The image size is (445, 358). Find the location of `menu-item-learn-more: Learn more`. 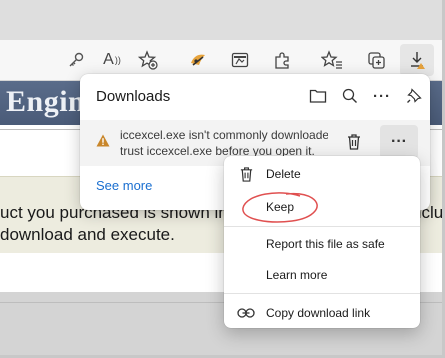

menu-item-learn-more: Learn more is located at coordinates (322, 275).